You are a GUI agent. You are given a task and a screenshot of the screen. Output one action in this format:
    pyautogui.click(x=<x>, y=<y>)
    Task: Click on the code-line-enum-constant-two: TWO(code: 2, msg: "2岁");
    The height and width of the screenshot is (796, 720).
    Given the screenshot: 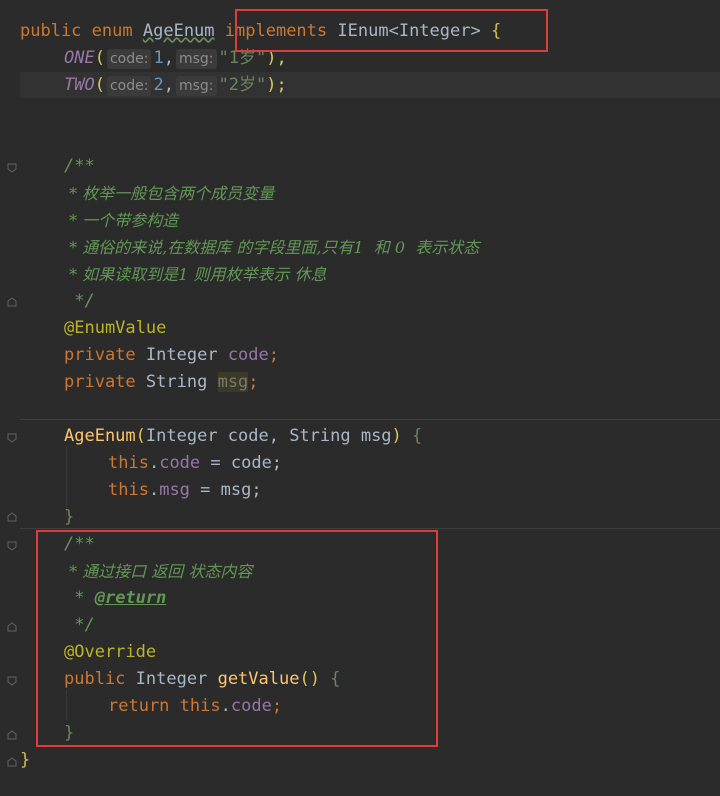 What is the action you would take?
    pyautogui.click(x=175, y=85)
    